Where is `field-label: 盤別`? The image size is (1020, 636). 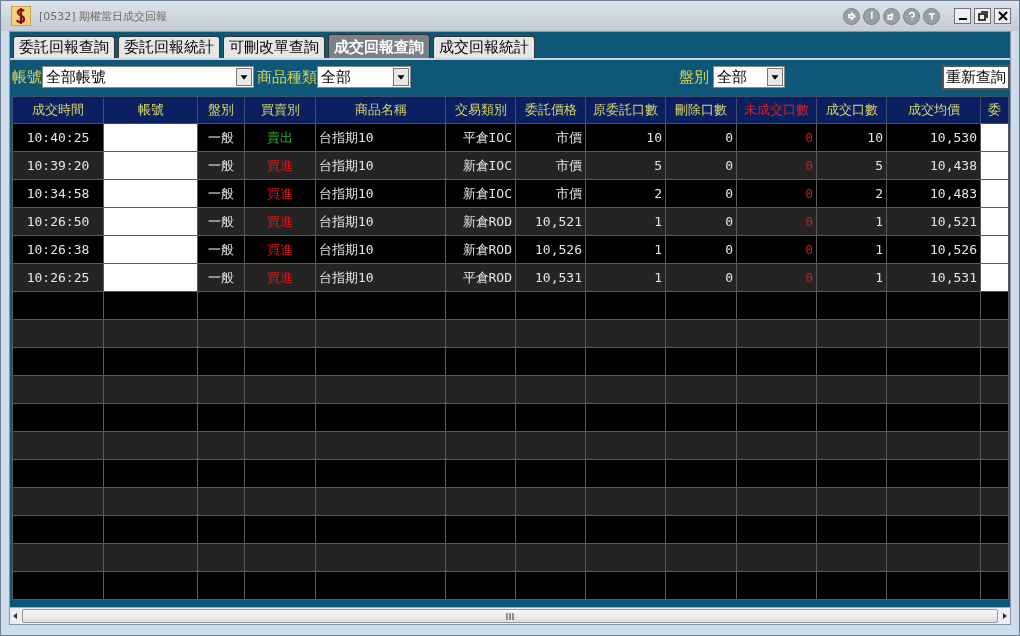 field-label: 盤別 is located at coordinates (694, 77).